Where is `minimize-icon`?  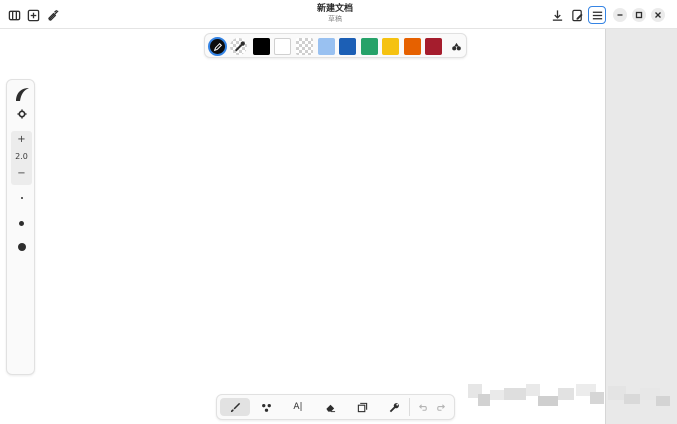
minimize-icon is located at coordinates (620, 15).